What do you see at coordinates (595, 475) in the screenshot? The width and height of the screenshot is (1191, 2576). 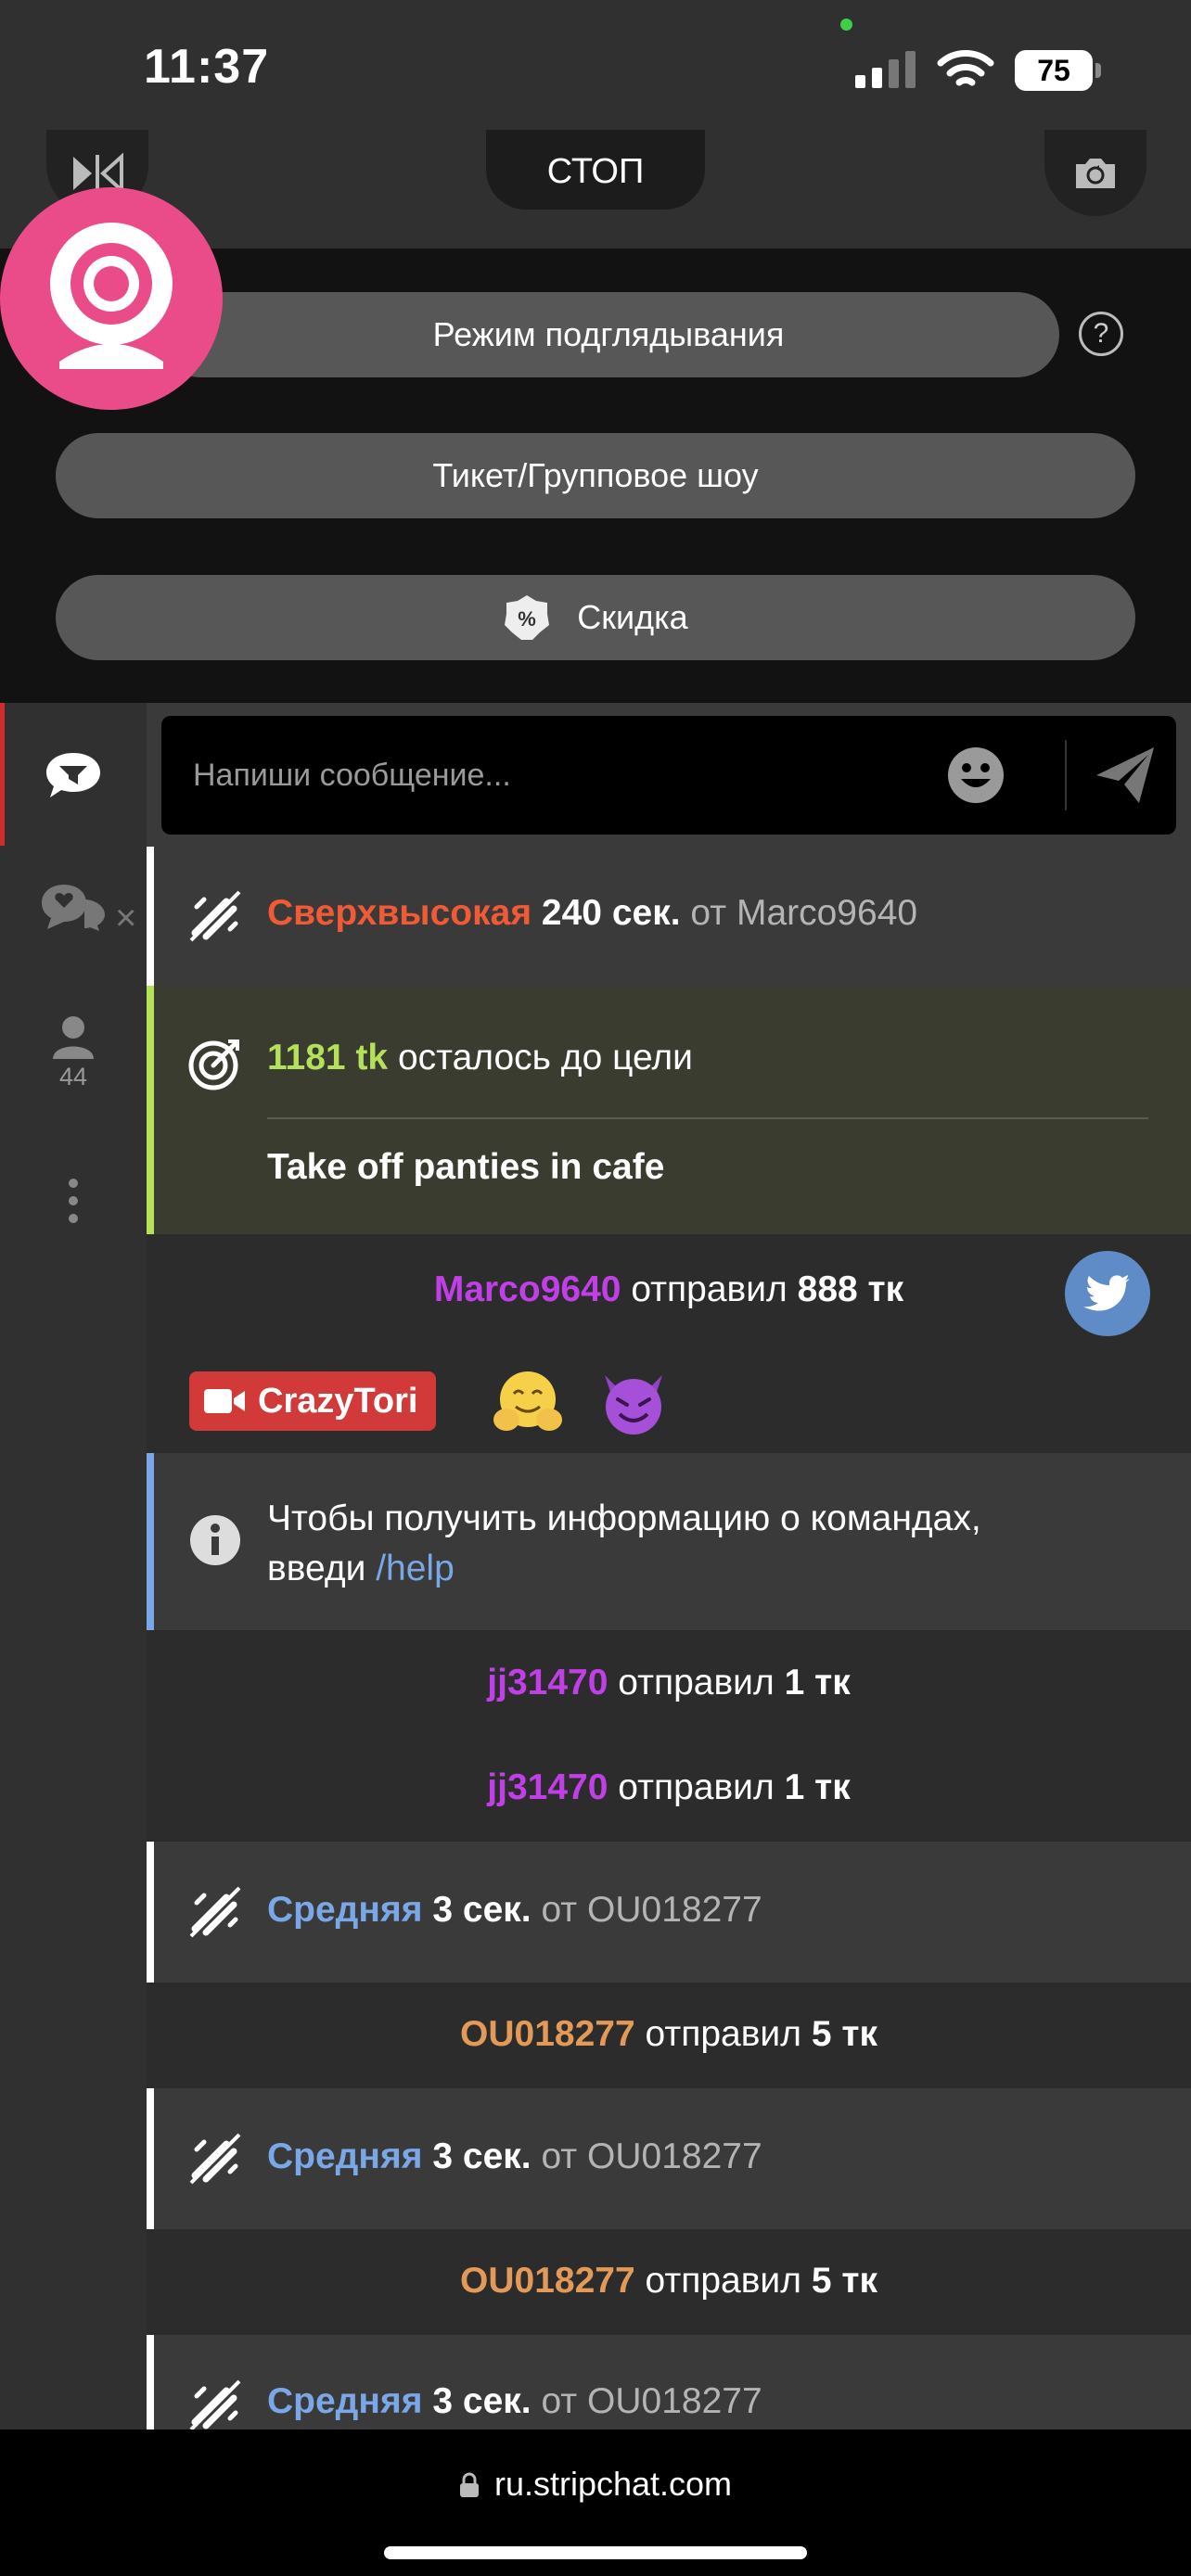 I see `ticket-group-show-button: Тикет/Групповое шоу` at bounding box center [595, 475].